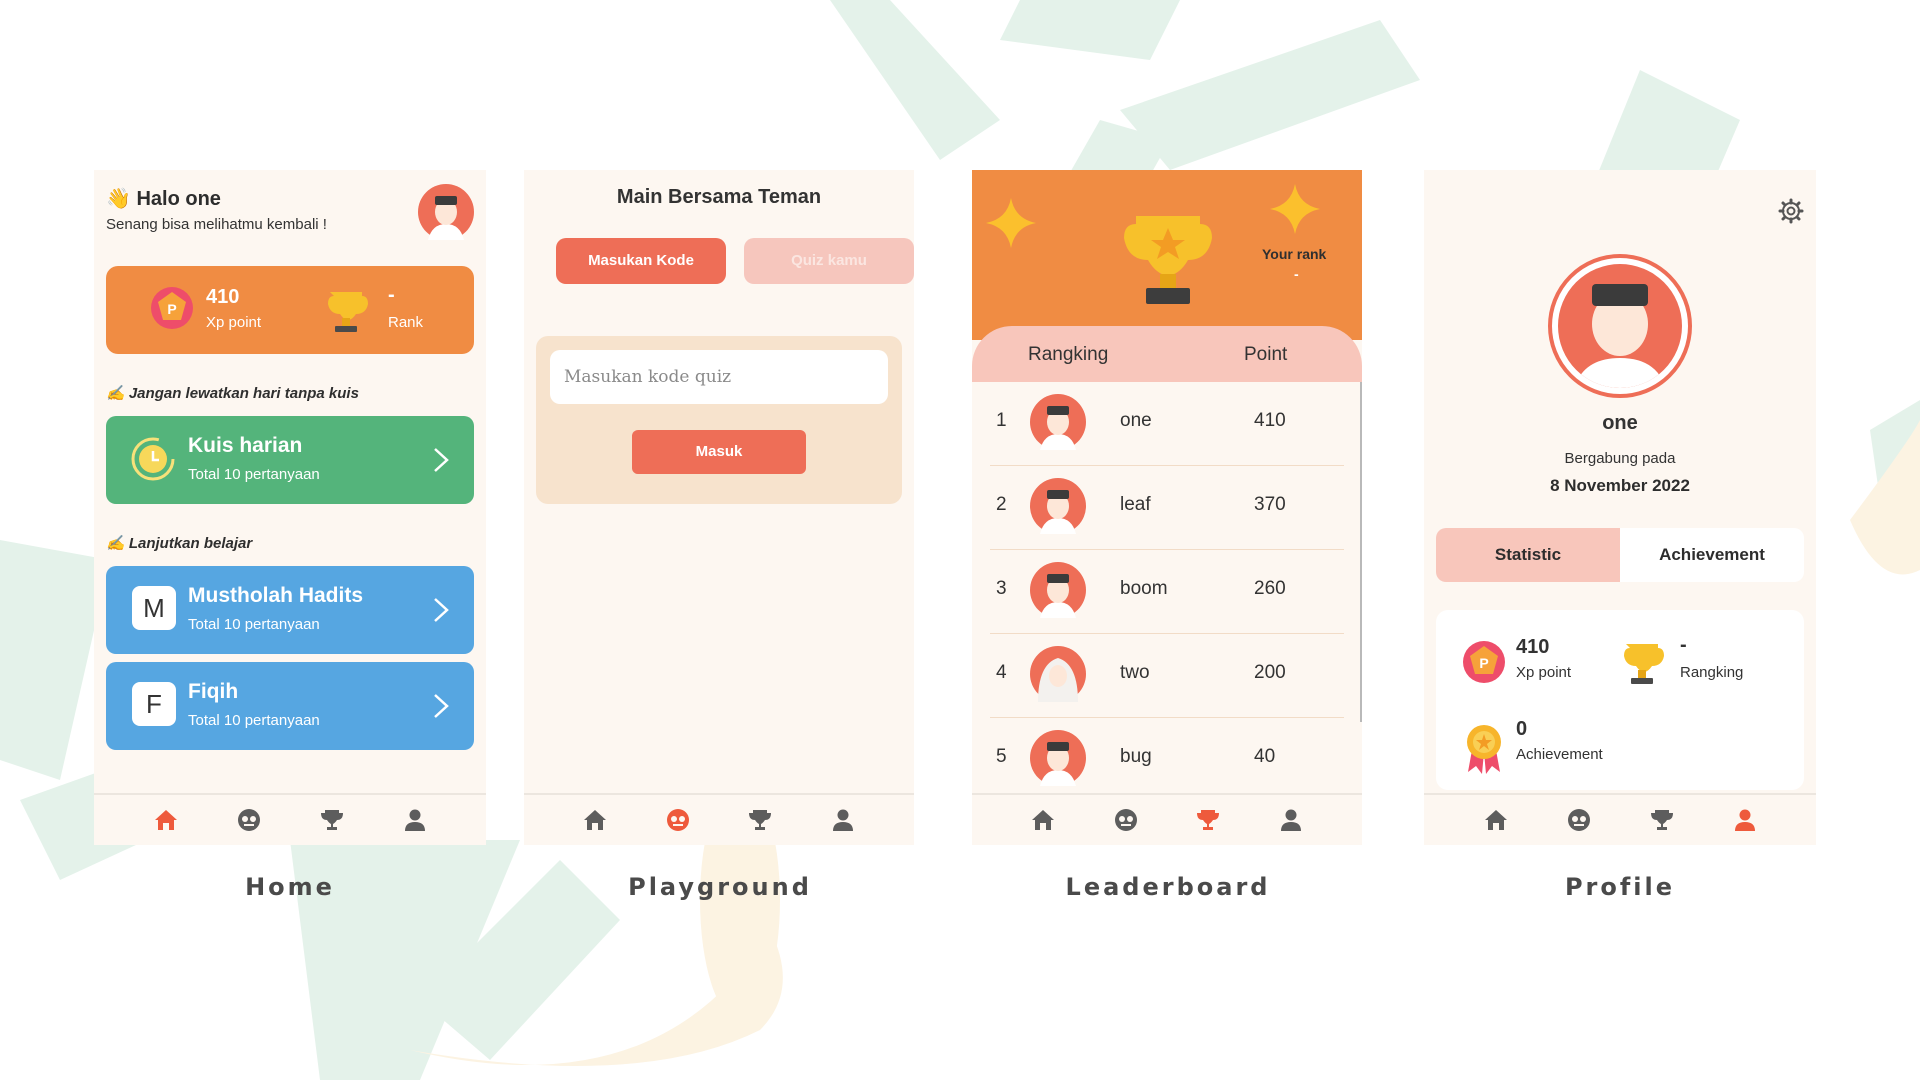 This screenshot has width=1920, height=1080. What do you see at coordinates (179, 543) in the screenshot?
I see `section-continue-label: ✍️ Lanjutkan belajar` at bounding box center [179, 543].